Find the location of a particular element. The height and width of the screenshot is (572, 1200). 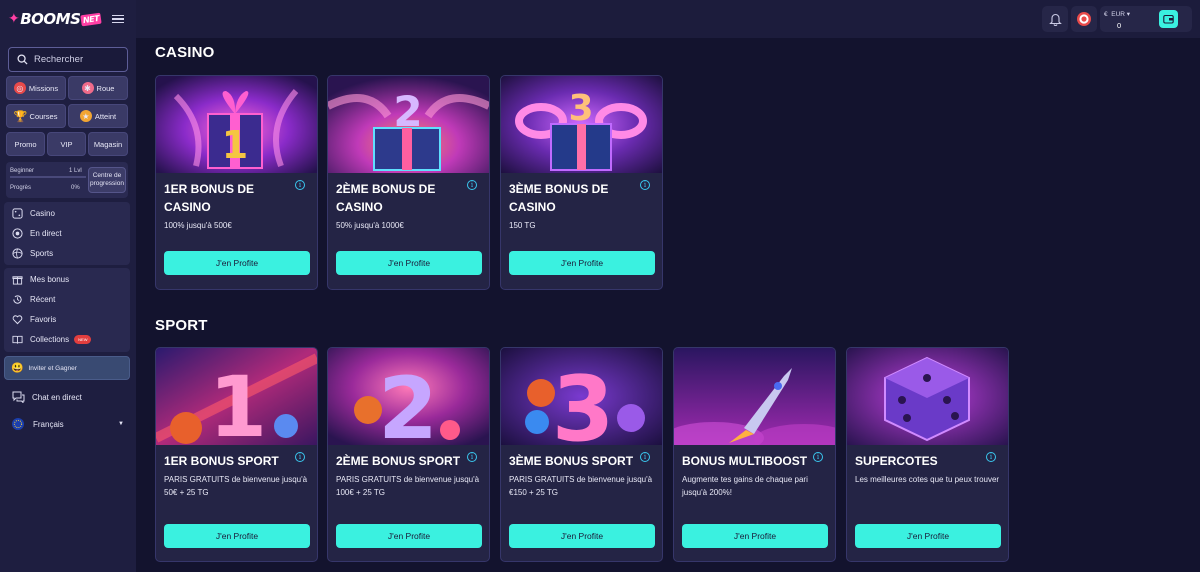

nav-item-favorites: Favoris is located at coordinates (67, 319).